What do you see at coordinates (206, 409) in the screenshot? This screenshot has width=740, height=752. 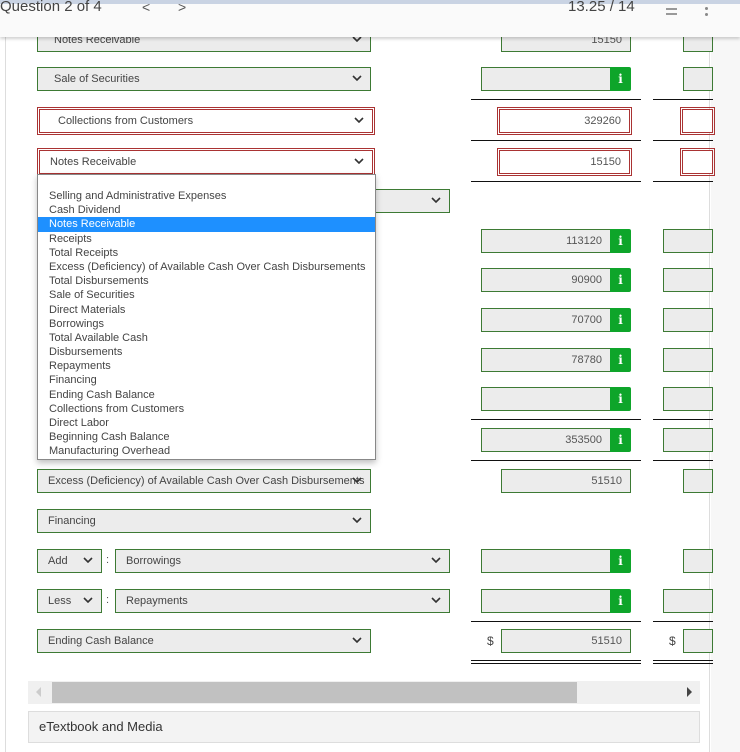 I see `dropdown-option: Collections from Customers` at bounding box center [206, 409].